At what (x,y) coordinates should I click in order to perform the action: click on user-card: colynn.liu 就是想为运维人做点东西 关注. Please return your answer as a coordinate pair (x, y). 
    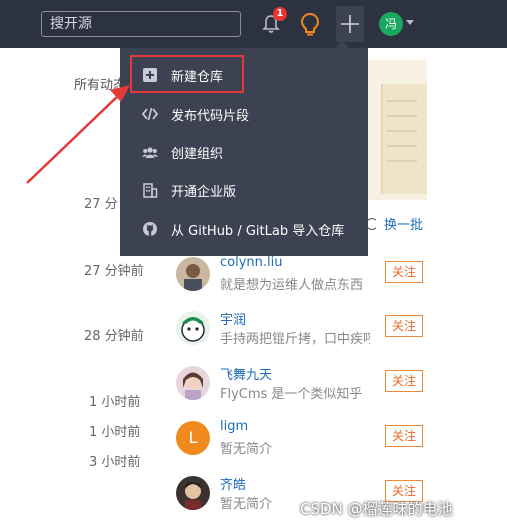
    Looking at the image, I should click on (326, 275).